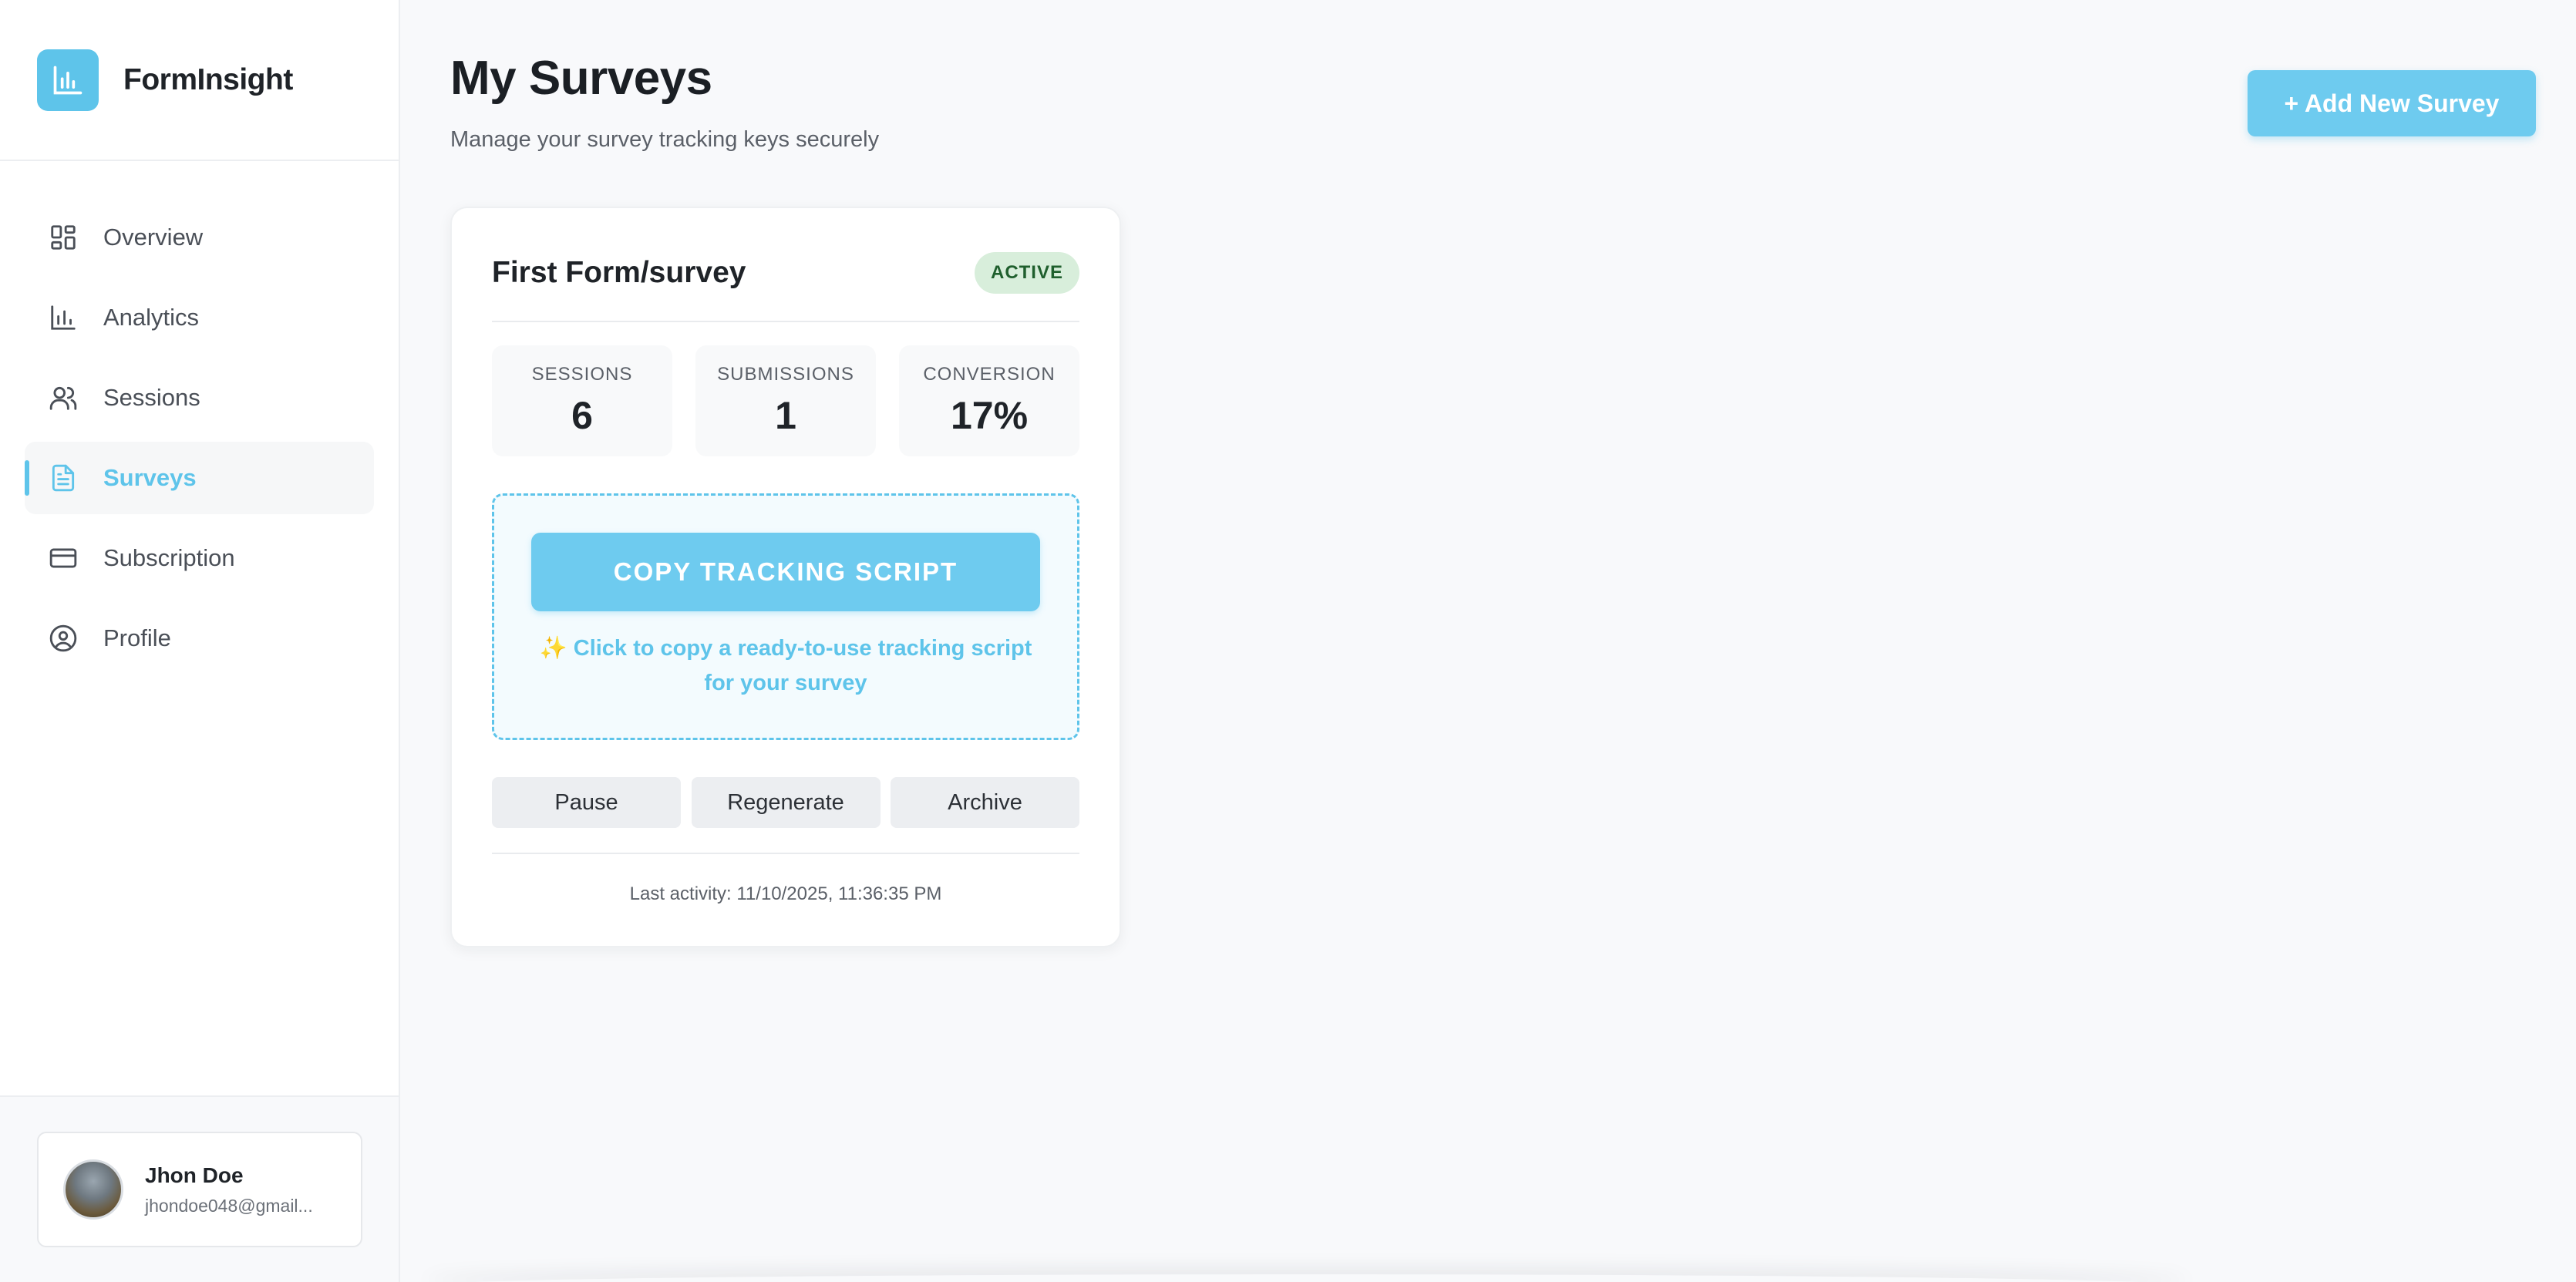 Image resolution: width=2576 pixels, height=1282 pixels. I want to click on stat-sessions: SESSIONS 6, so click(582, 400).